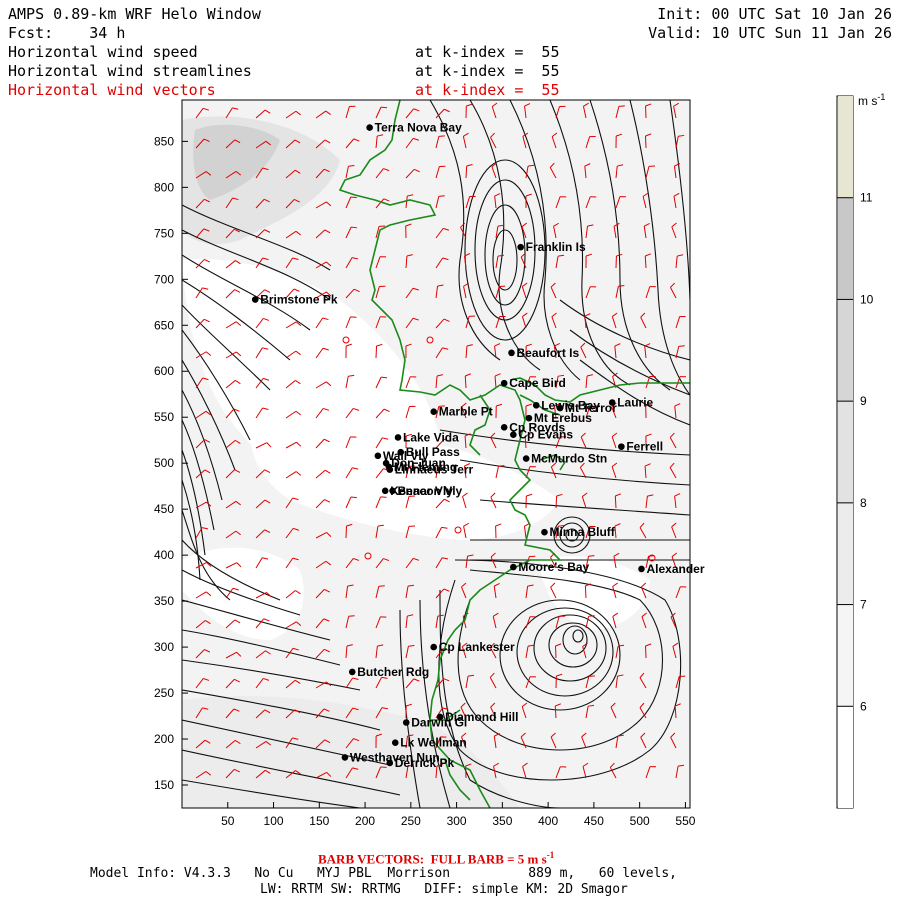 The height and width of the screenshot is (900, 900). What do you see at coordinates (863, 706) in the screenshot?
I see `colorbar-tick-label: 6` at bounding box center [863, 706].